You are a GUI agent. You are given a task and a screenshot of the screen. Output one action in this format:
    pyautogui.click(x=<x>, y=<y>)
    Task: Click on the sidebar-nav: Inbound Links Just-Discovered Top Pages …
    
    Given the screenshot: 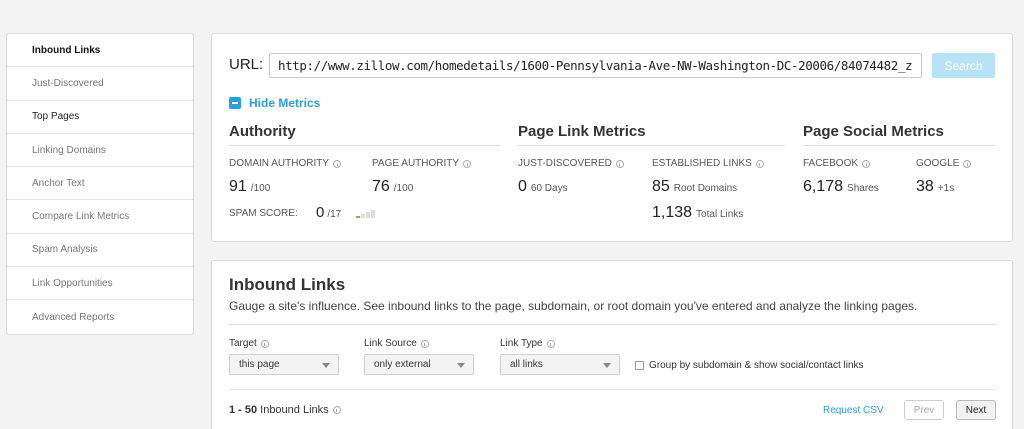 What is the action you would take?
    pyautogui.click(x=100, y=184)
    